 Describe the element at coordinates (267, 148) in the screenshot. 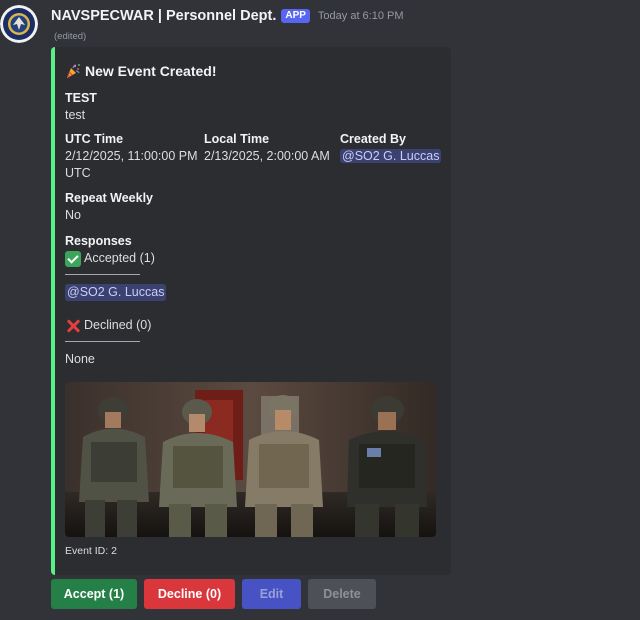

I see `field-local-time: Local Time 2/13/2025, 2:00:00 AM` at that location.